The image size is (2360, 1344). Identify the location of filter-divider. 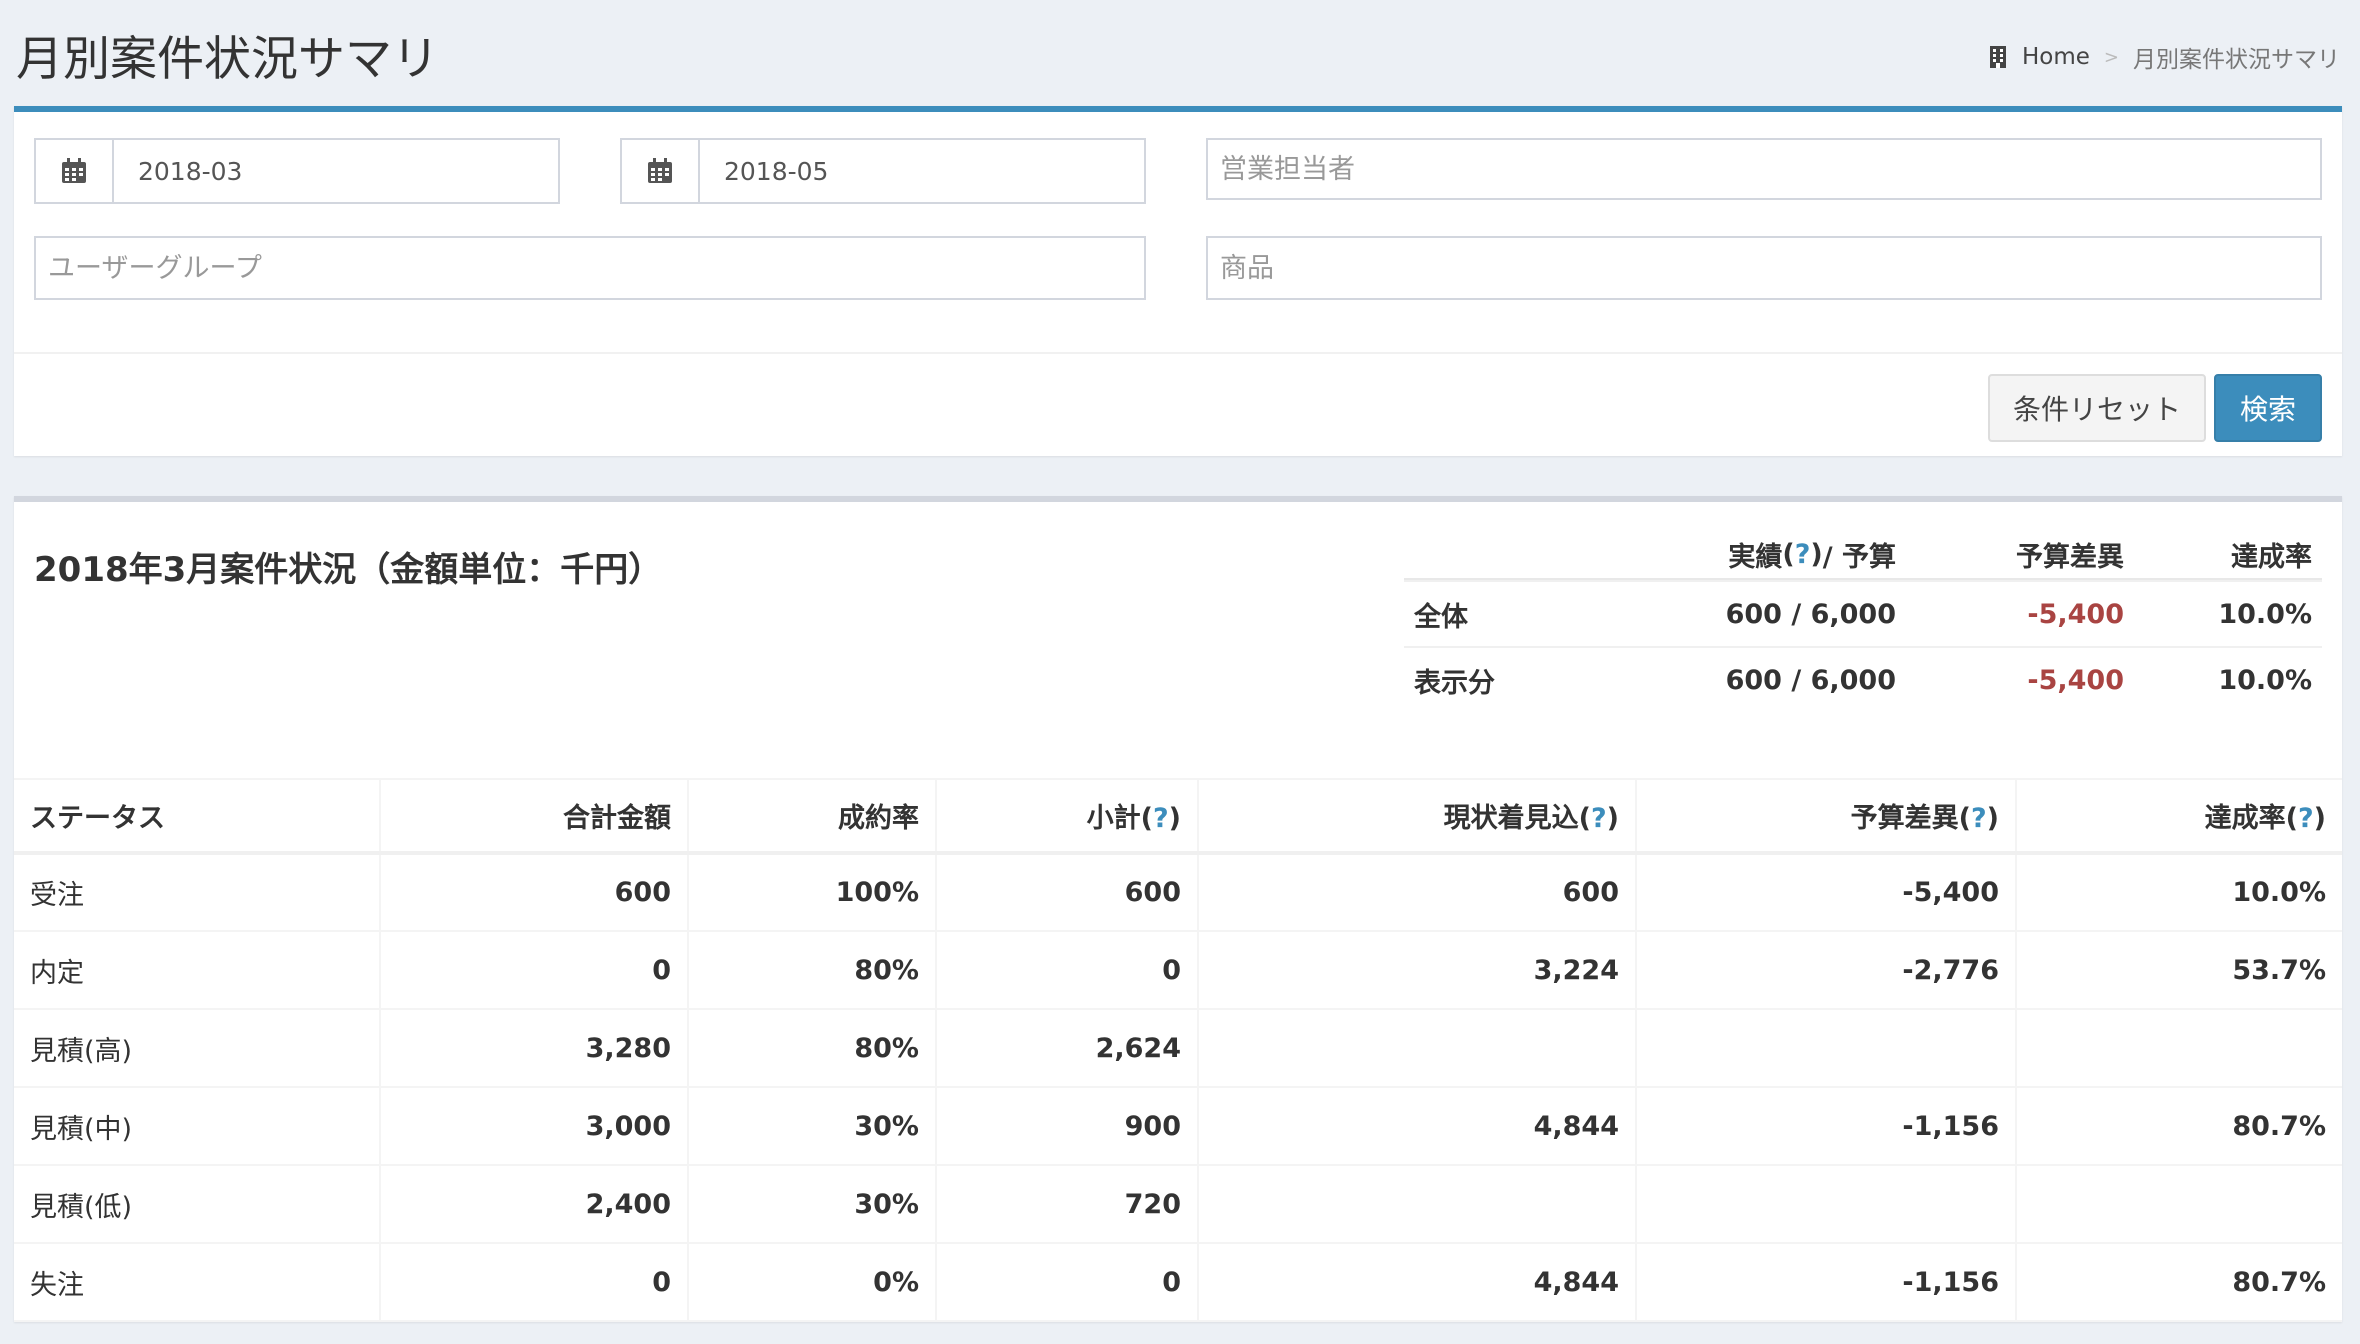
(1178, 353).